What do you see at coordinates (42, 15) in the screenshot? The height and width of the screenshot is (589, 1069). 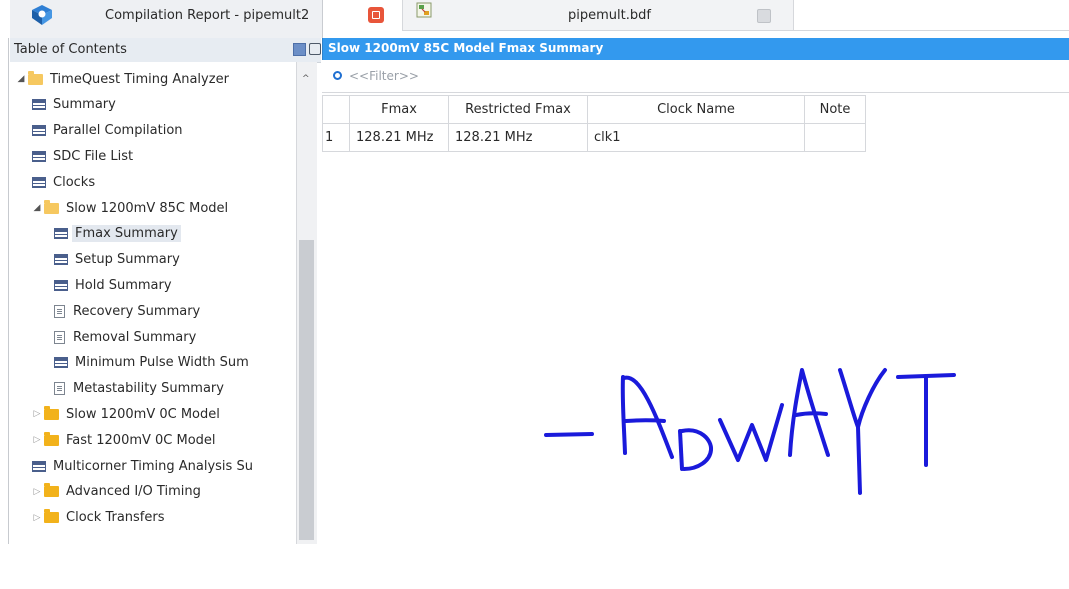 I see `quartus-app-icon` at bounding box center [42, 15].